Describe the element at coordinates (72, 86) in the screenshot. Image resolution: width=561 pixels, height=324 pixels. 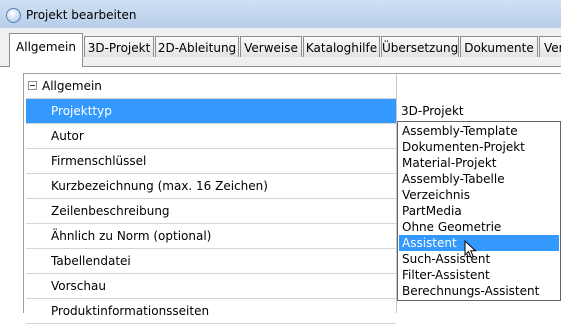
I see `group-label: Allgemein` at that location.